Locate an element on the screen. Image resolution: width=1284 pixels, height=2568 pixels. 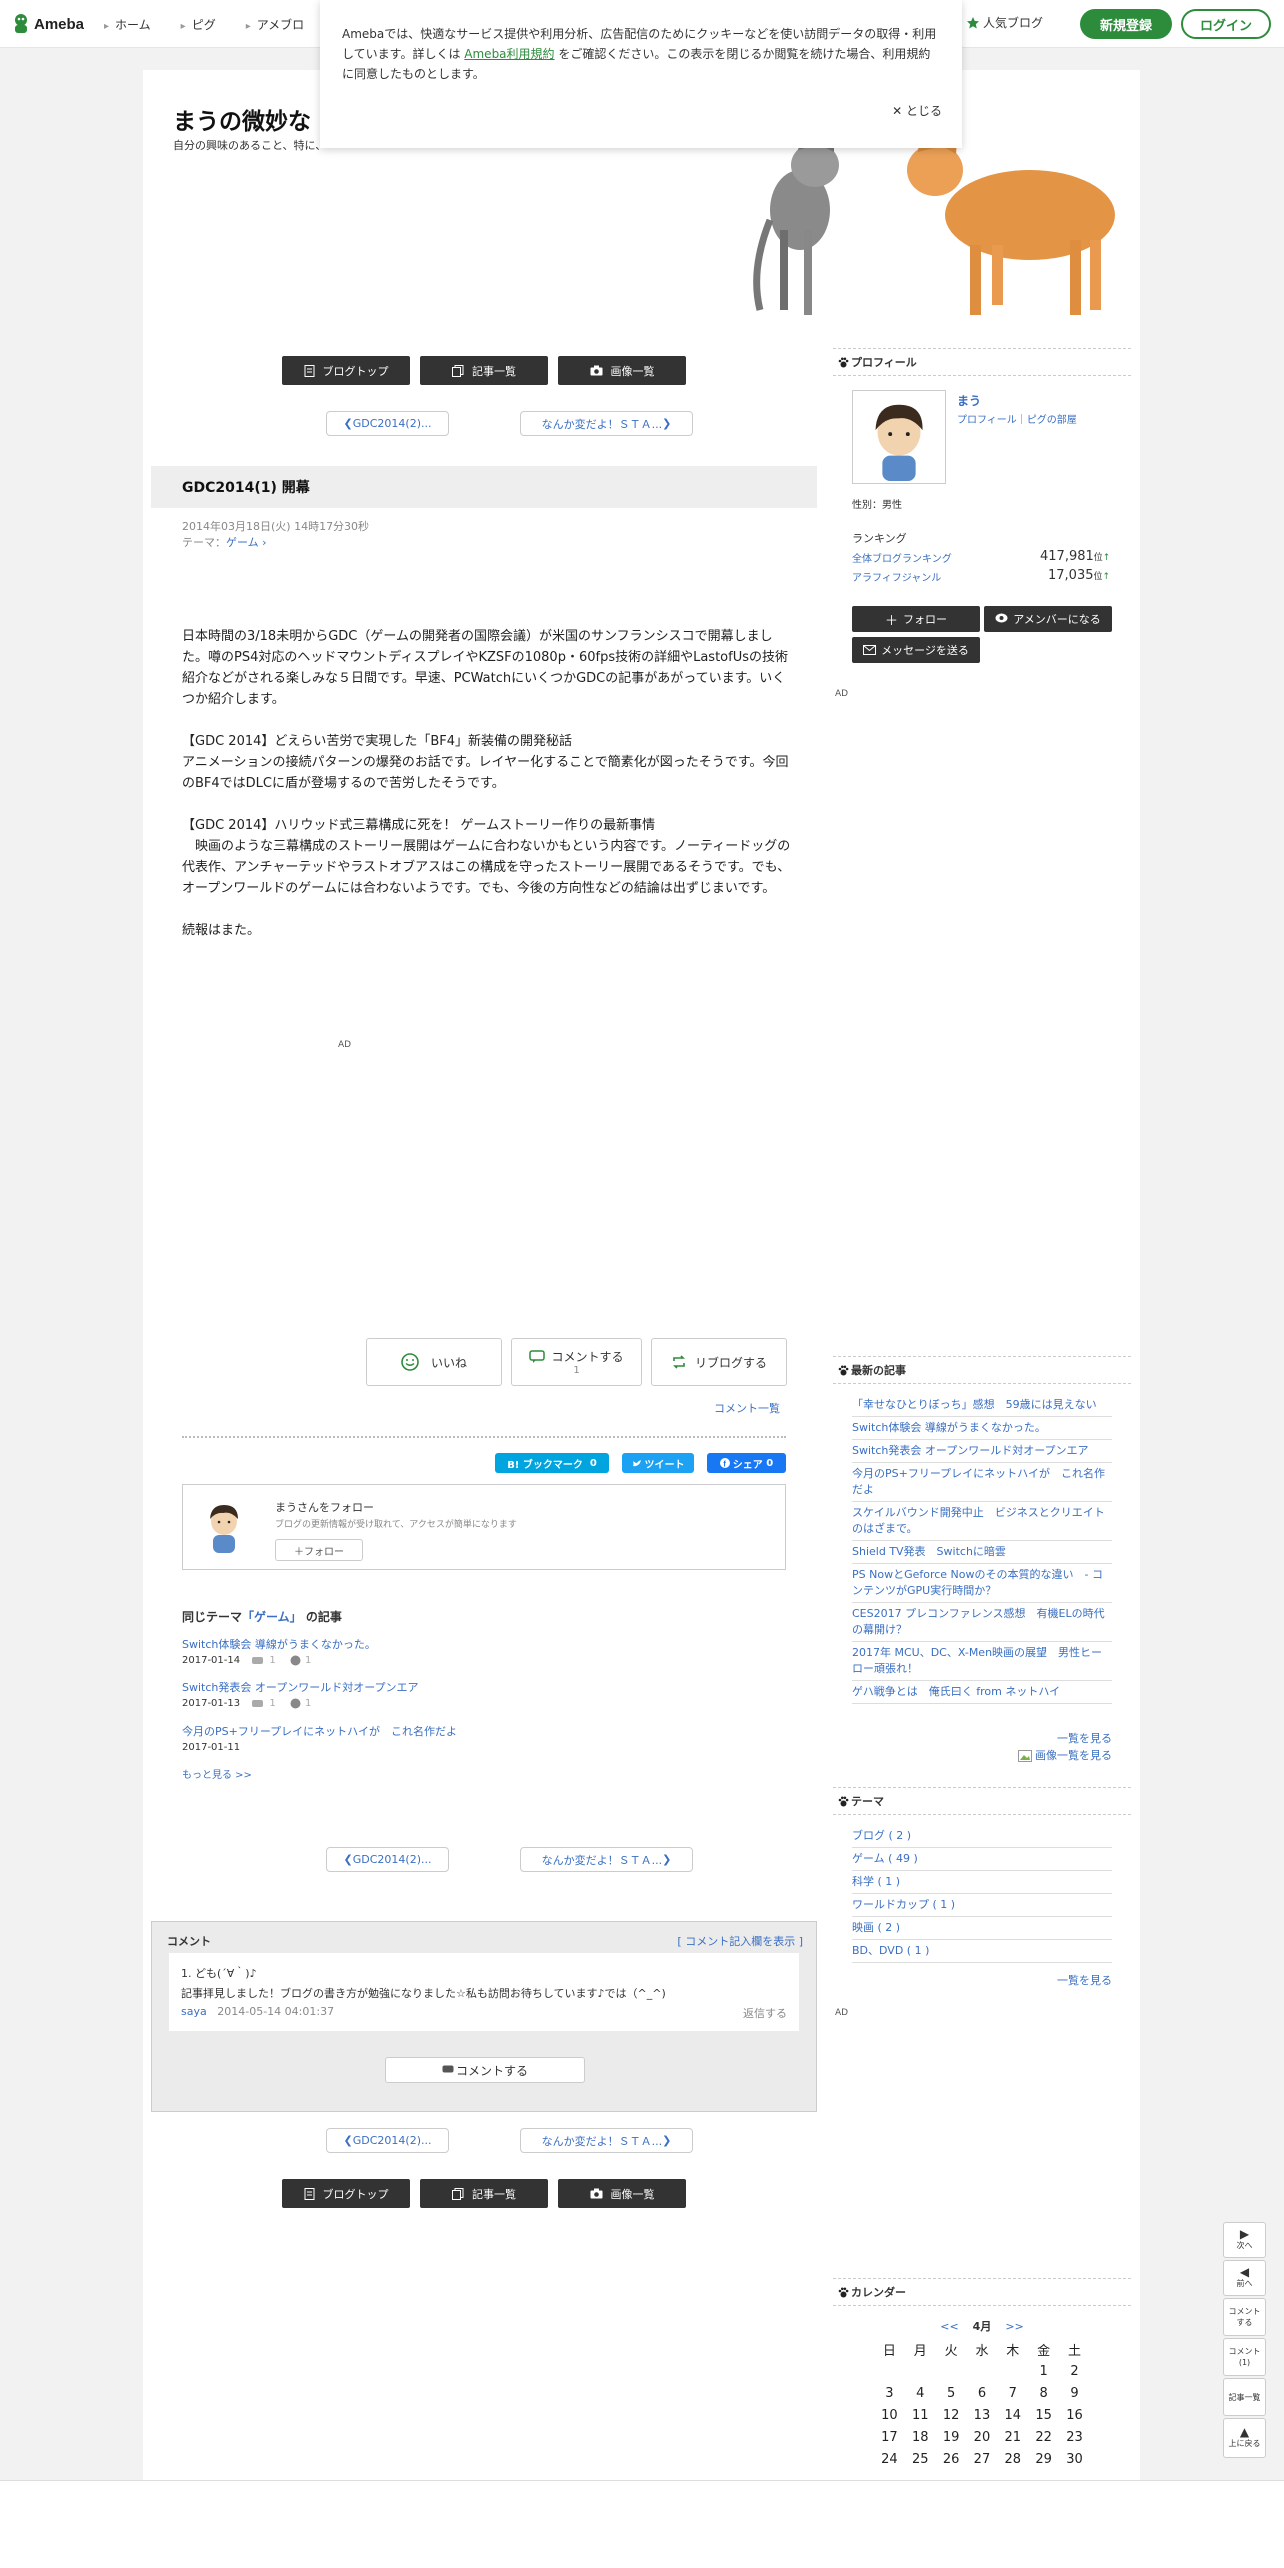
comment-reply-link: 返信する is located at coordinates (765, 2013).